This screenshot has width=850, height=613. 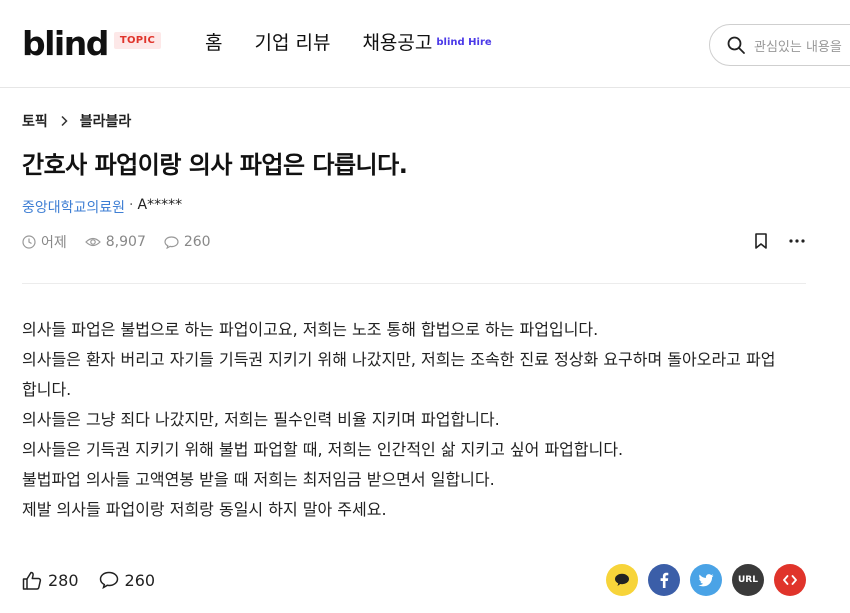 I want to click on post-time: 어제, so click(x=44, y=242).